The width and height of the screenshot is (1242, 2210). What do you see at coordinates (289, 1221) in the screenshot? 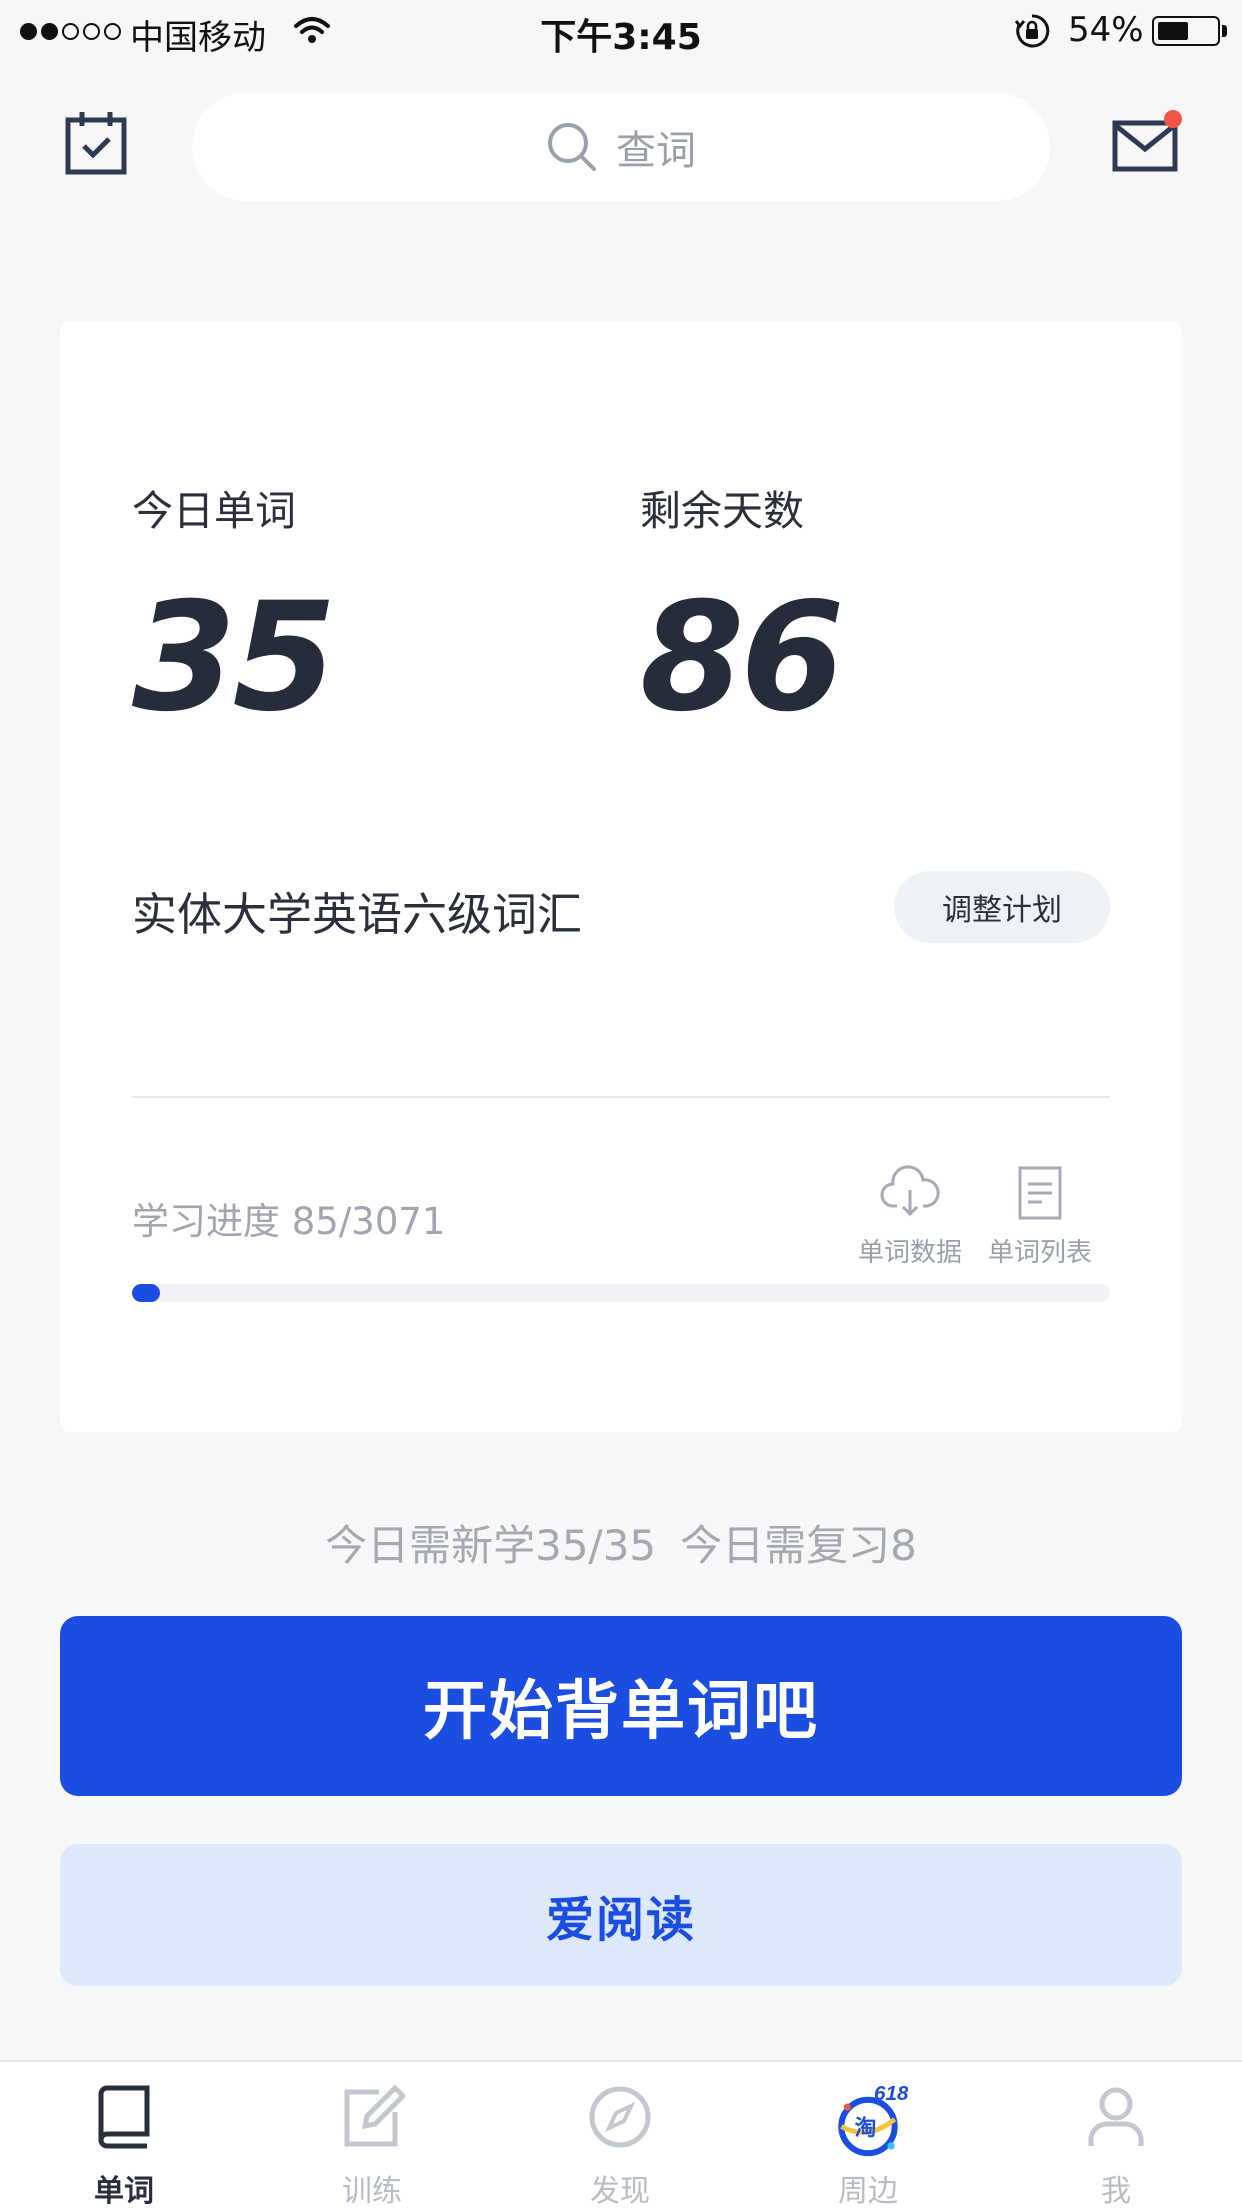
I see `progress-label: 学习进度 85/3071` at bounding box center [289, 1221].